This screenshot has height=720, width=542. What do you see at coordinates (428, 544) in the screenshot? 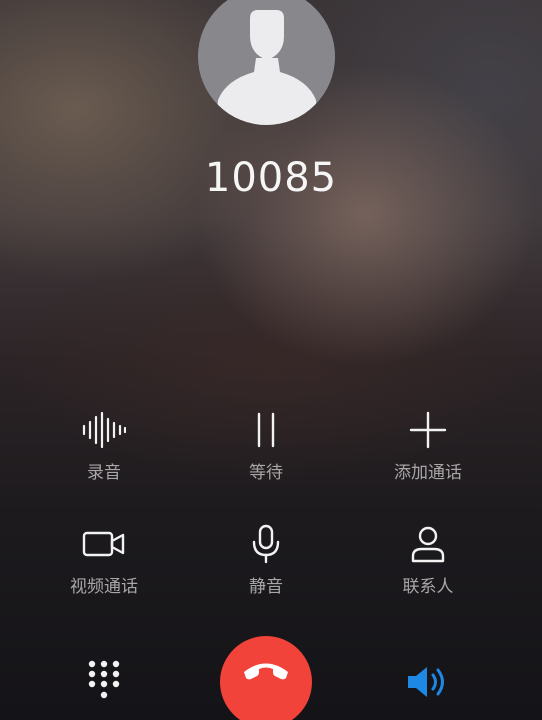
I see `person-icon` at bounding box center [428, 544].